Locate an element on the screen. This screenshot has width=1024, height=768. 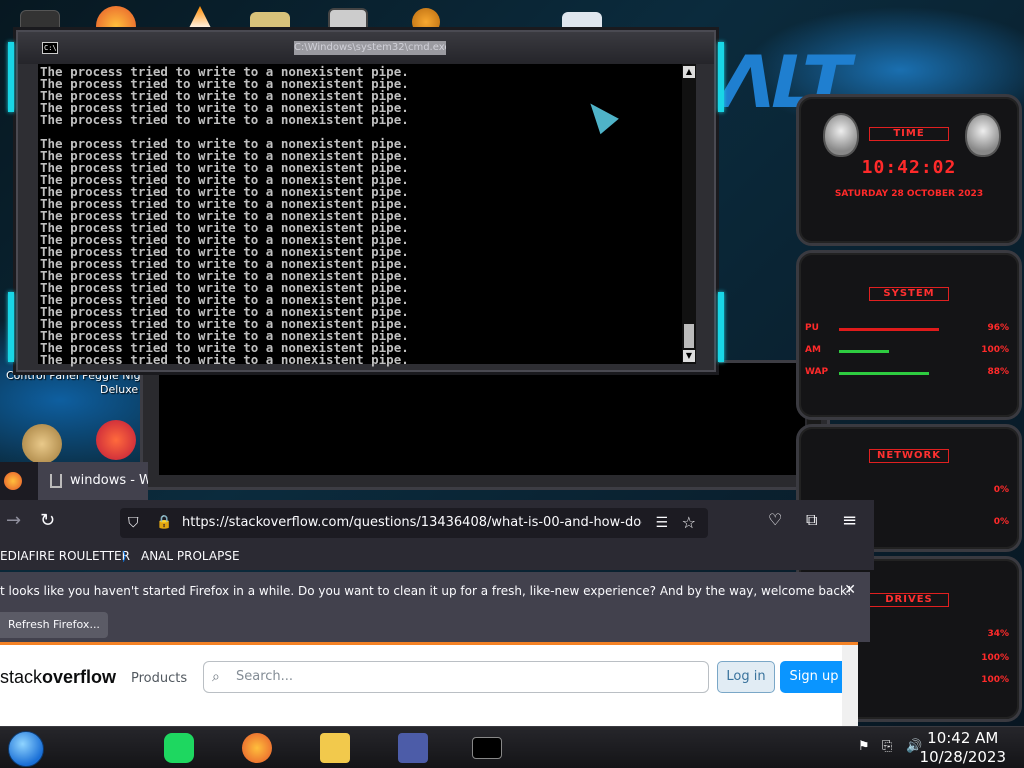
taskbar: ⚑ ⎘ 🔊 10:42 AM 10/28/2023 is located at coordinates (512, 747).